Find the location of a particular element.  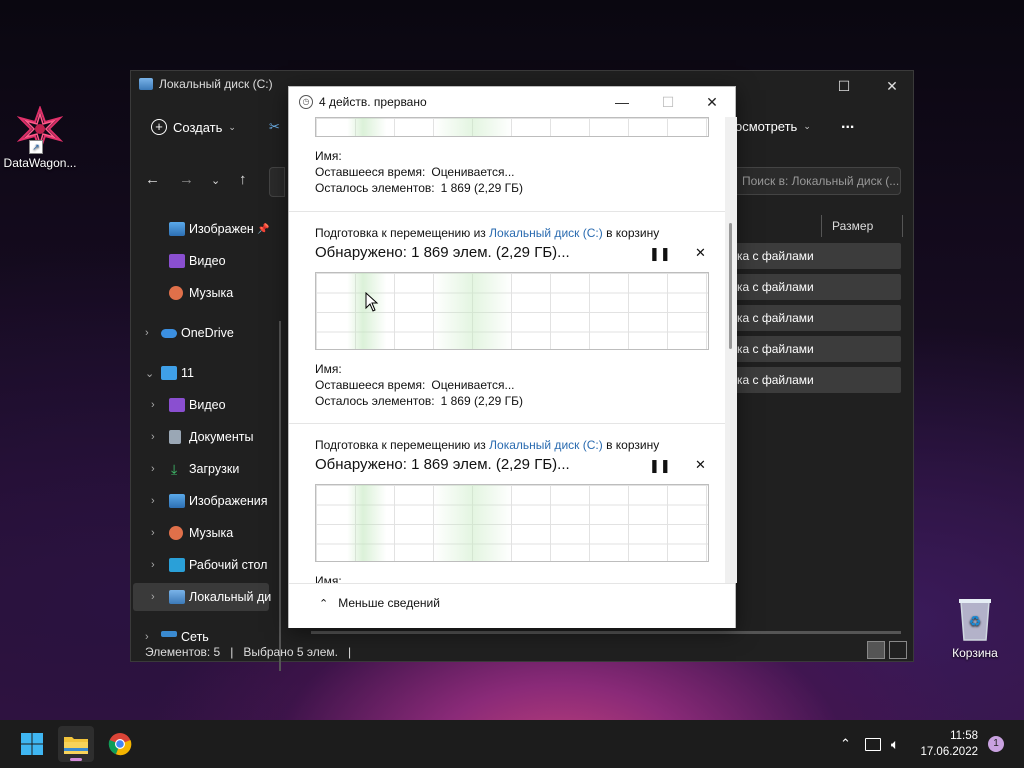

desktop-icon-label: Корзина is located at coordinates (975, 653).